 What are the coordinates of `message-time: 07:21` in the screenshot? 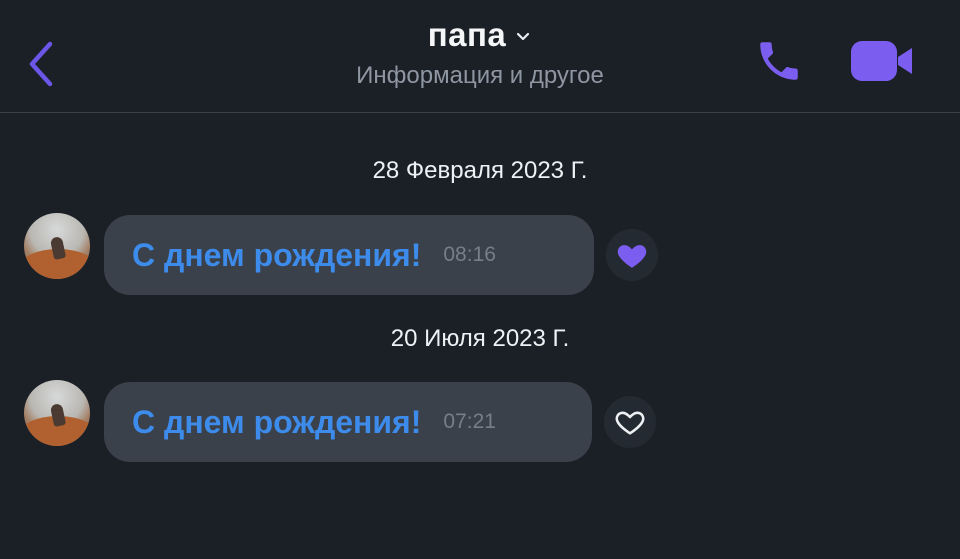 It's located at (469, 421).